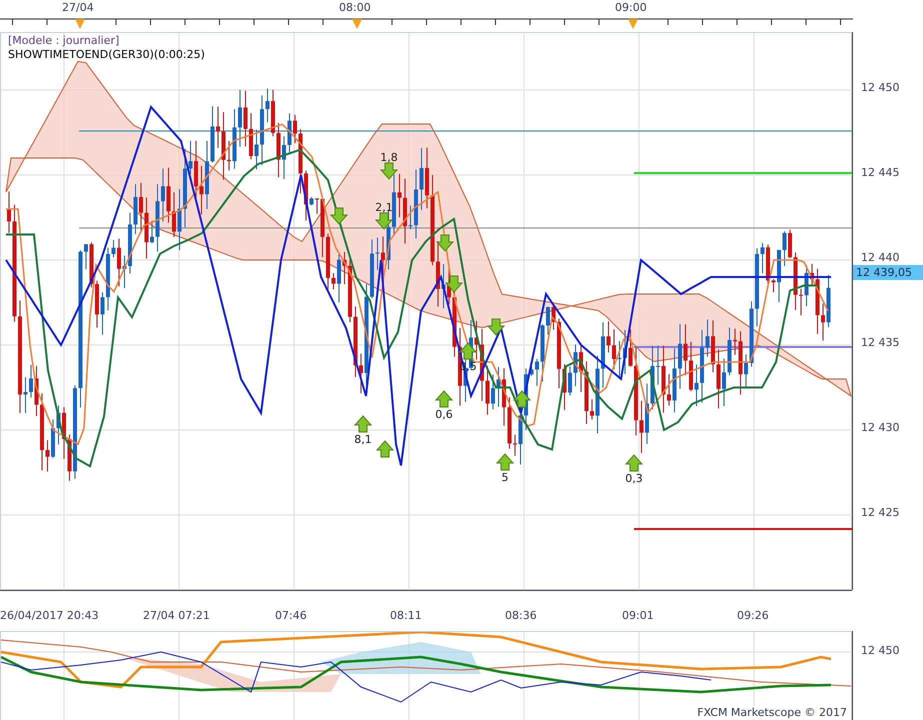 This screenshot has height=720, width=923. Describe the element at coordinates (638, 615) in the screenshot. I see `time-label: 09:01` at that location.